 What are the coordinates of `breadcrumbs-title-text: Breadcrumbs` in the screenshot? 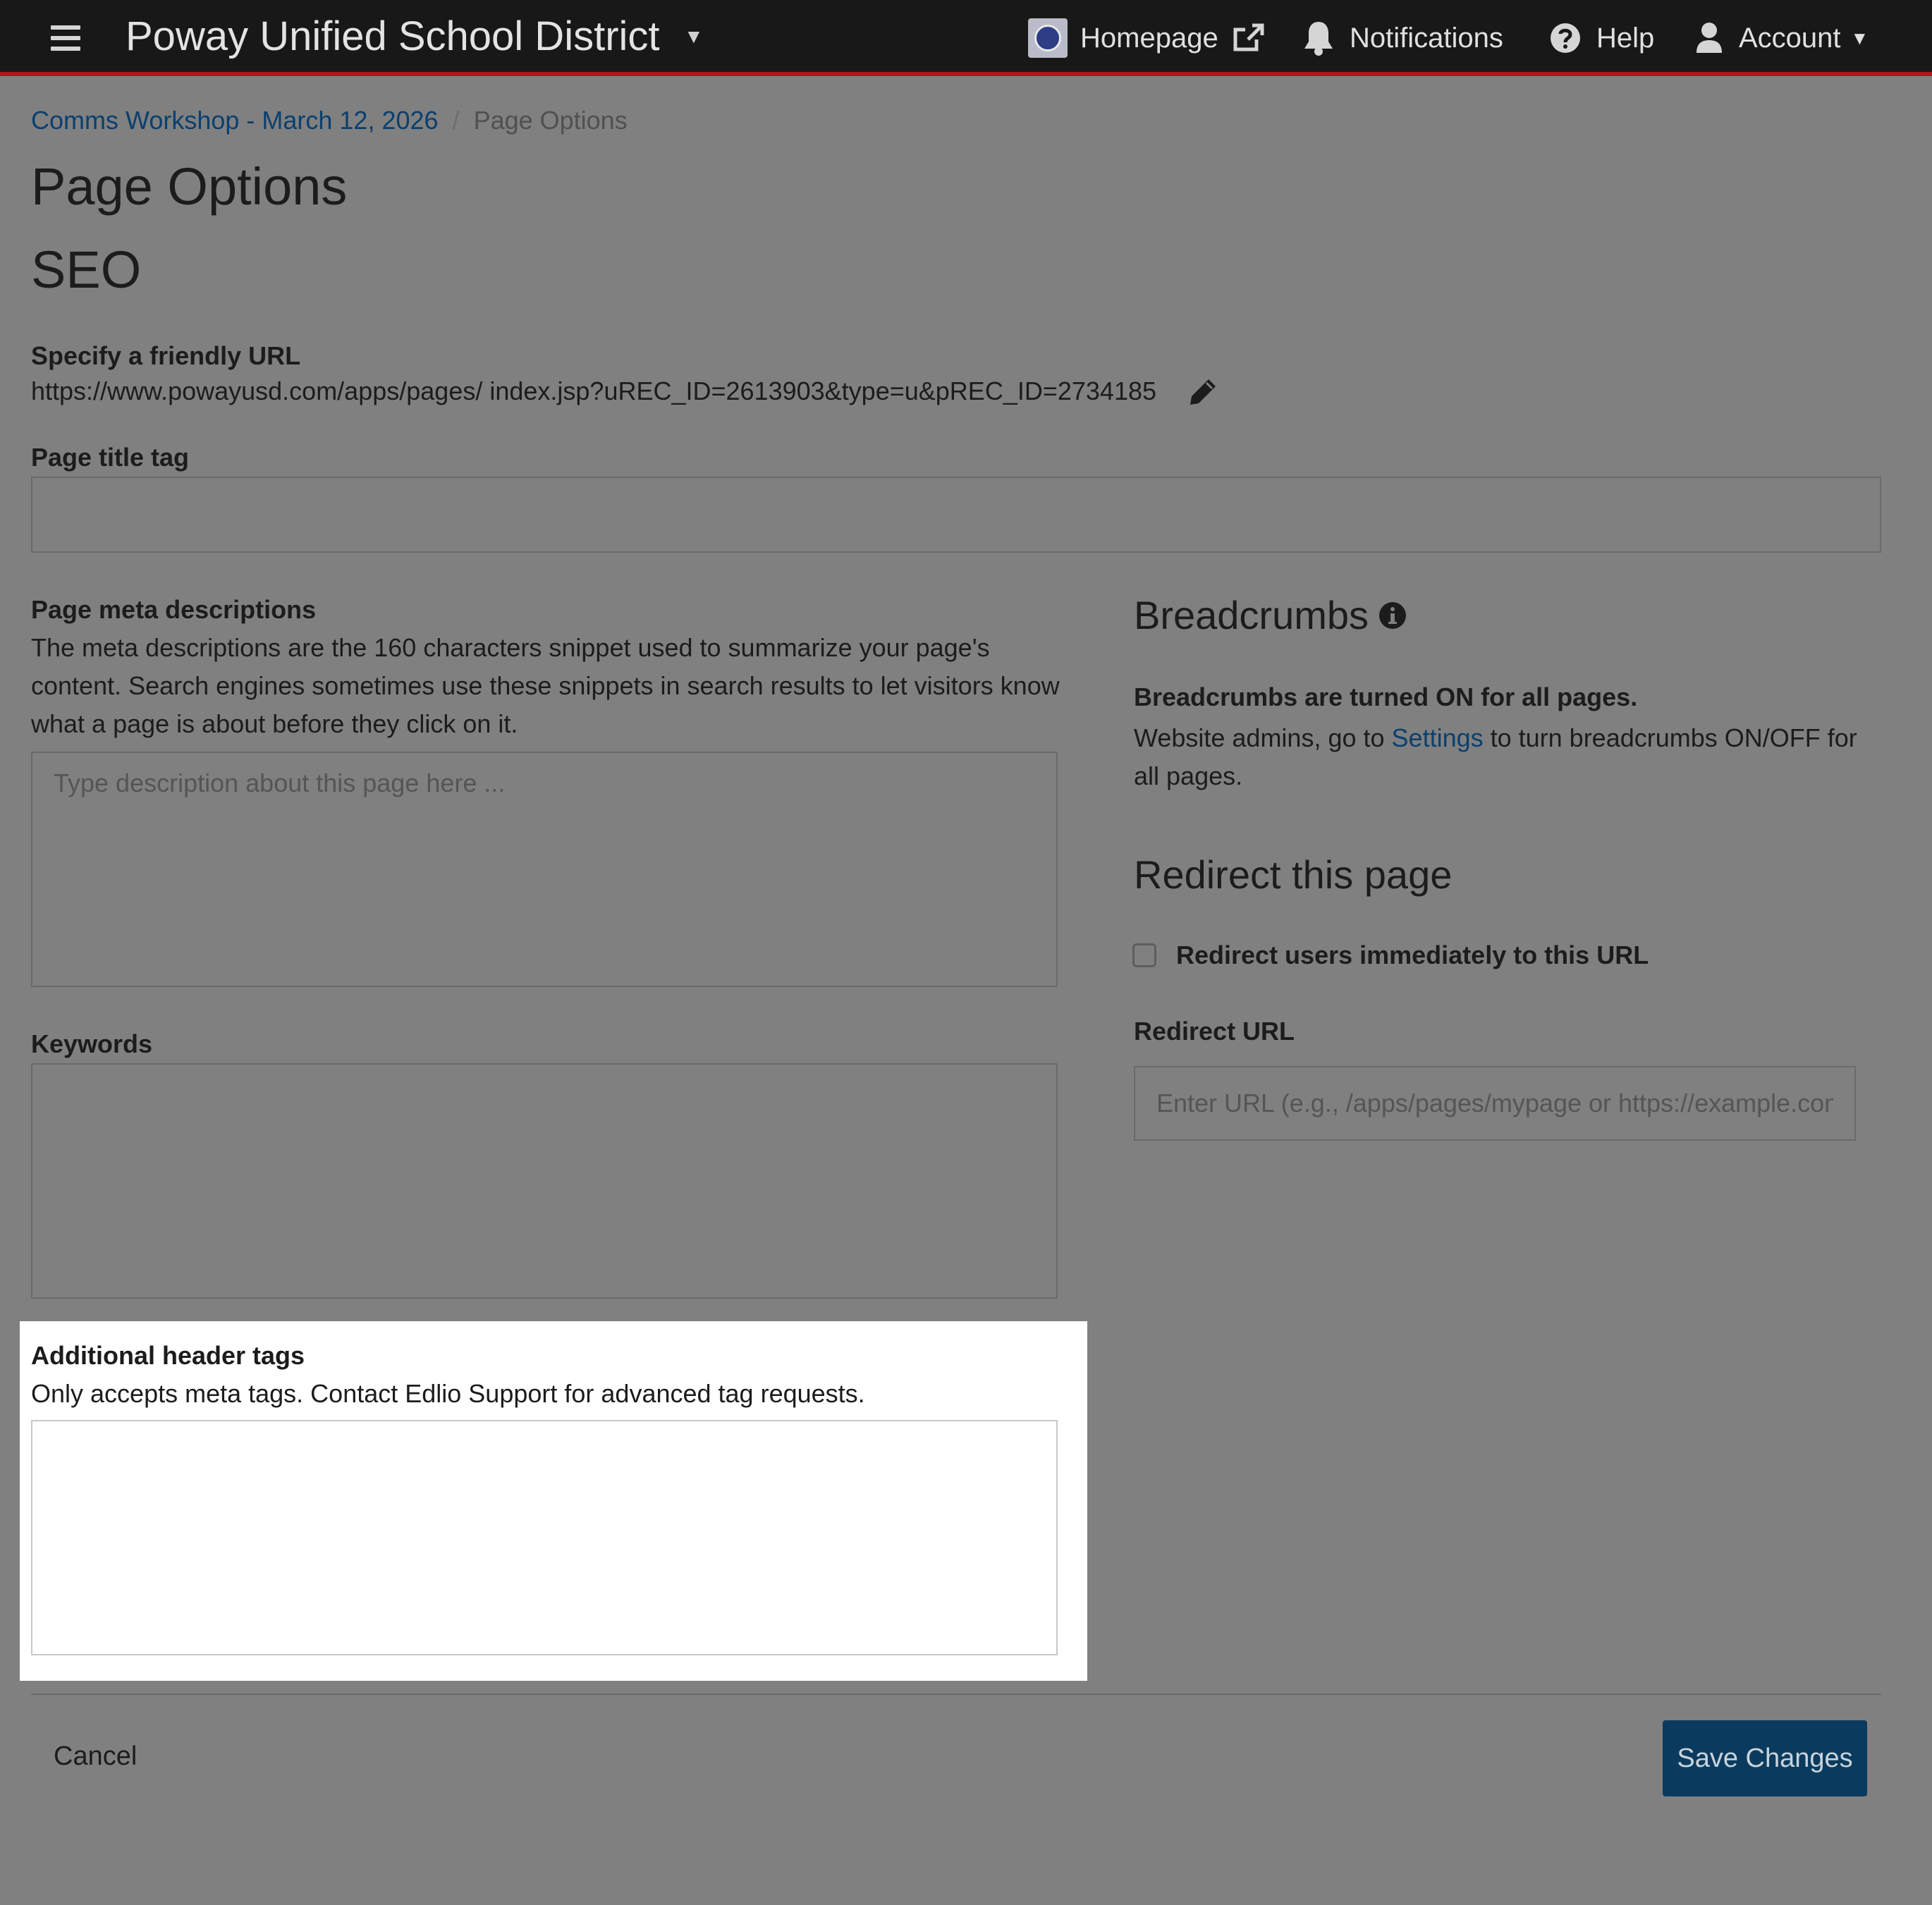 It's located at (1252, 615).